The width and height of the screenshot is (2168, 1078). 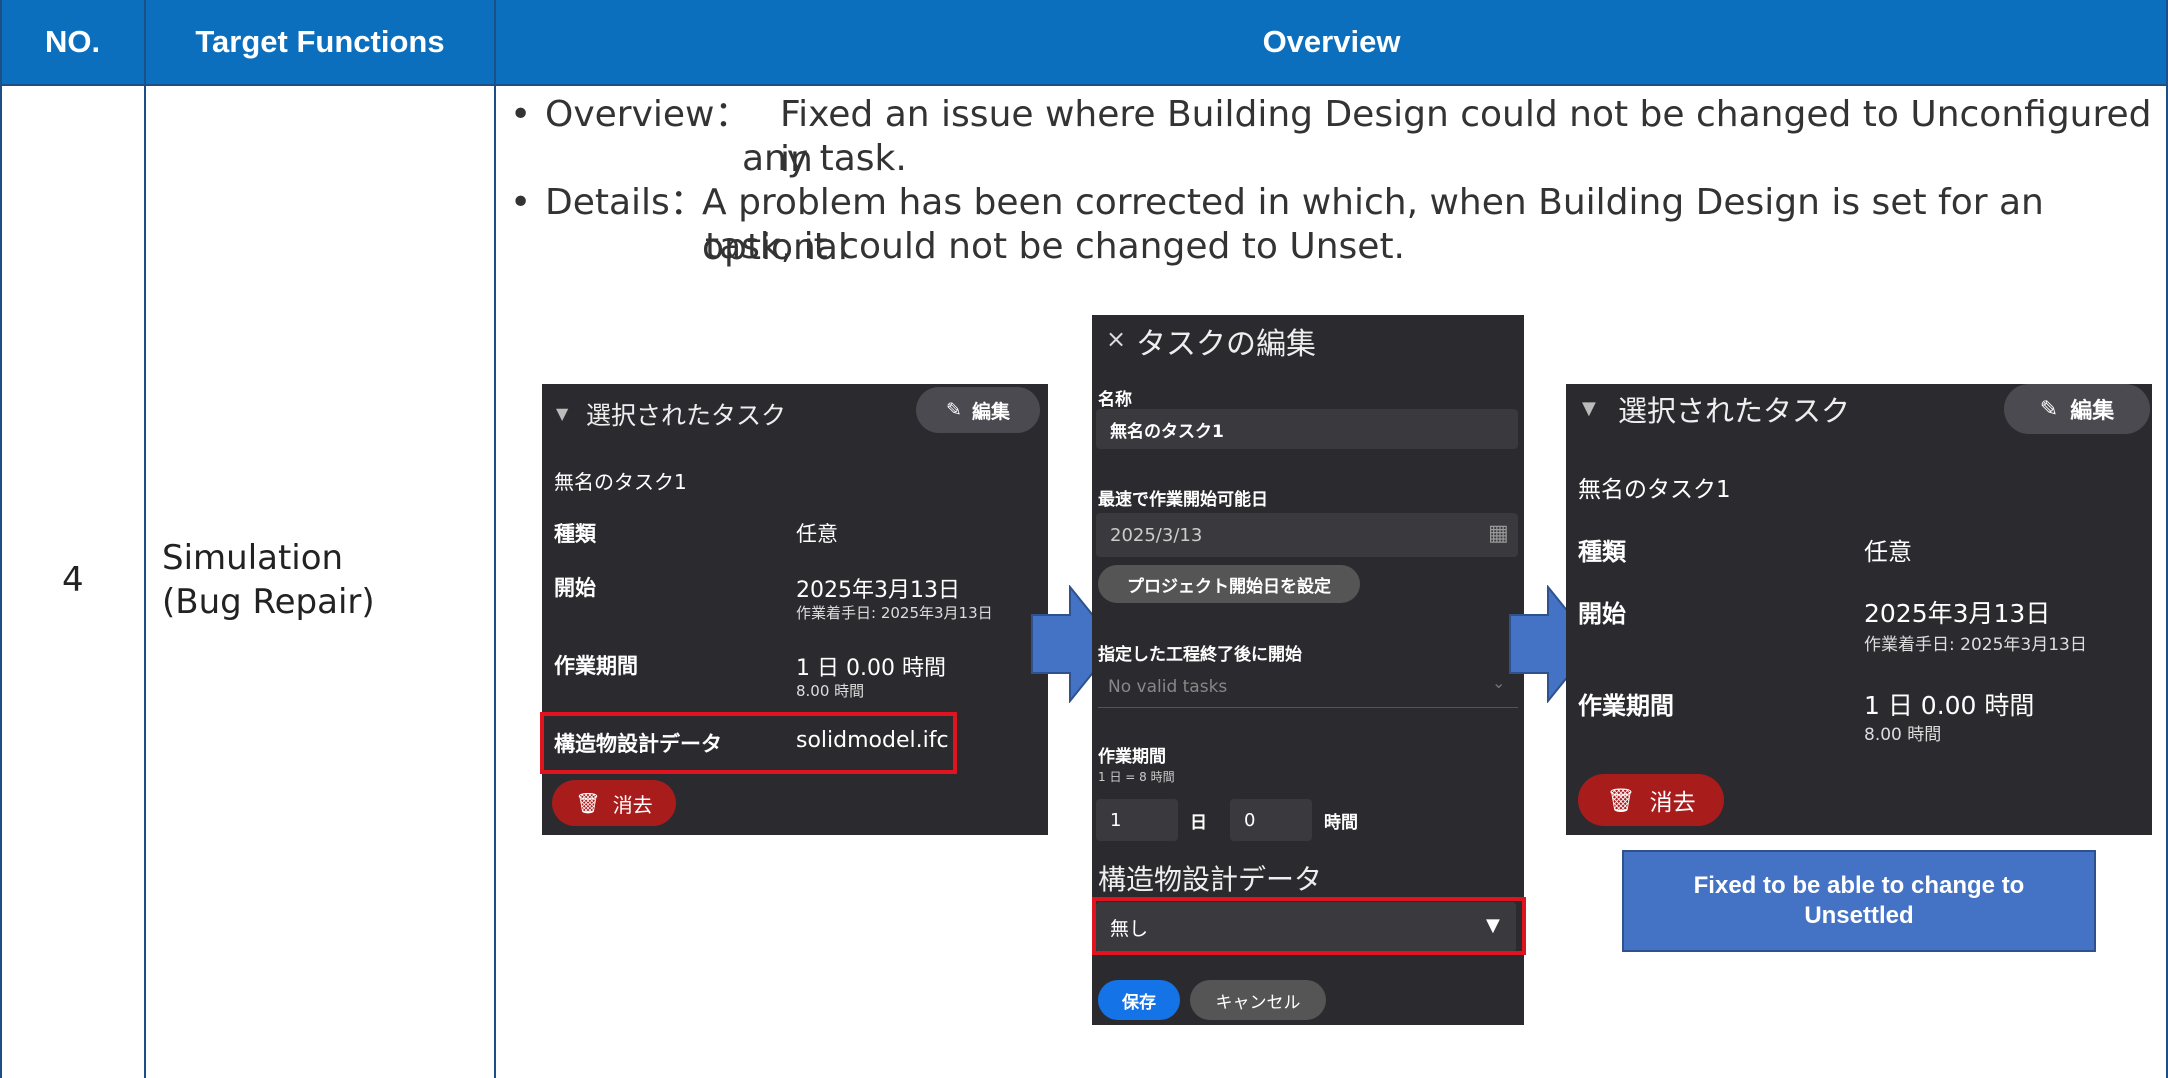 I want to click on earliest-start-date-value: 2025/3/13, so click(x=1156, y=535).